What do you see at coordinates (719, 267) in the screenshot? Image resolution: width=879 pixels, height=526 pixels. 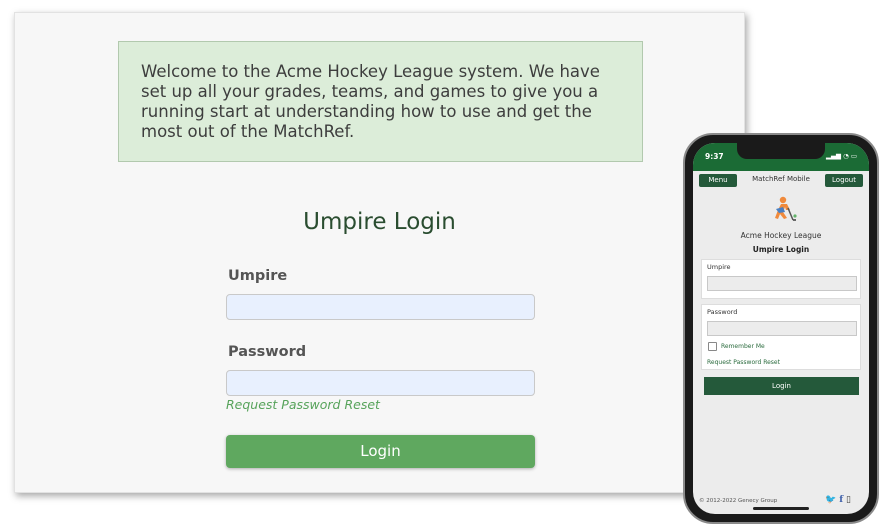 I see `mobile-umpire-label: Umpire` at bounding box center [719, 267].